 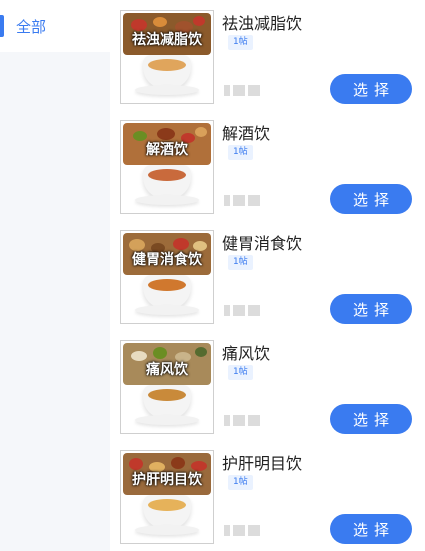 I want to click on product-name: 护肝明目饮, so click(x=262, y=463).